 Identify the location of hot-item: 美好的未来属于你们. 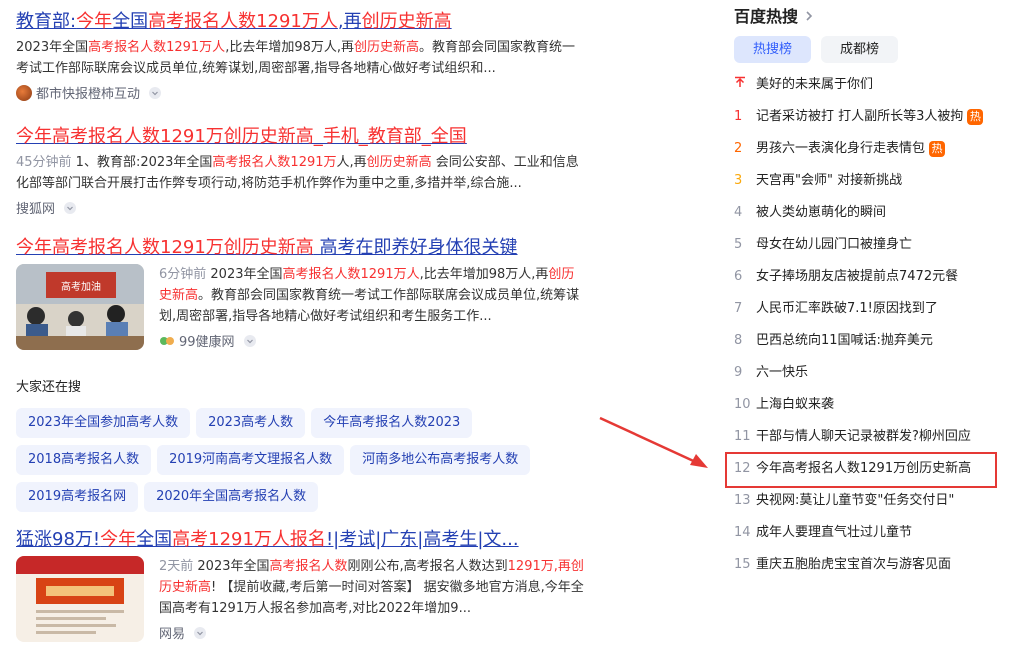
(874, 85).